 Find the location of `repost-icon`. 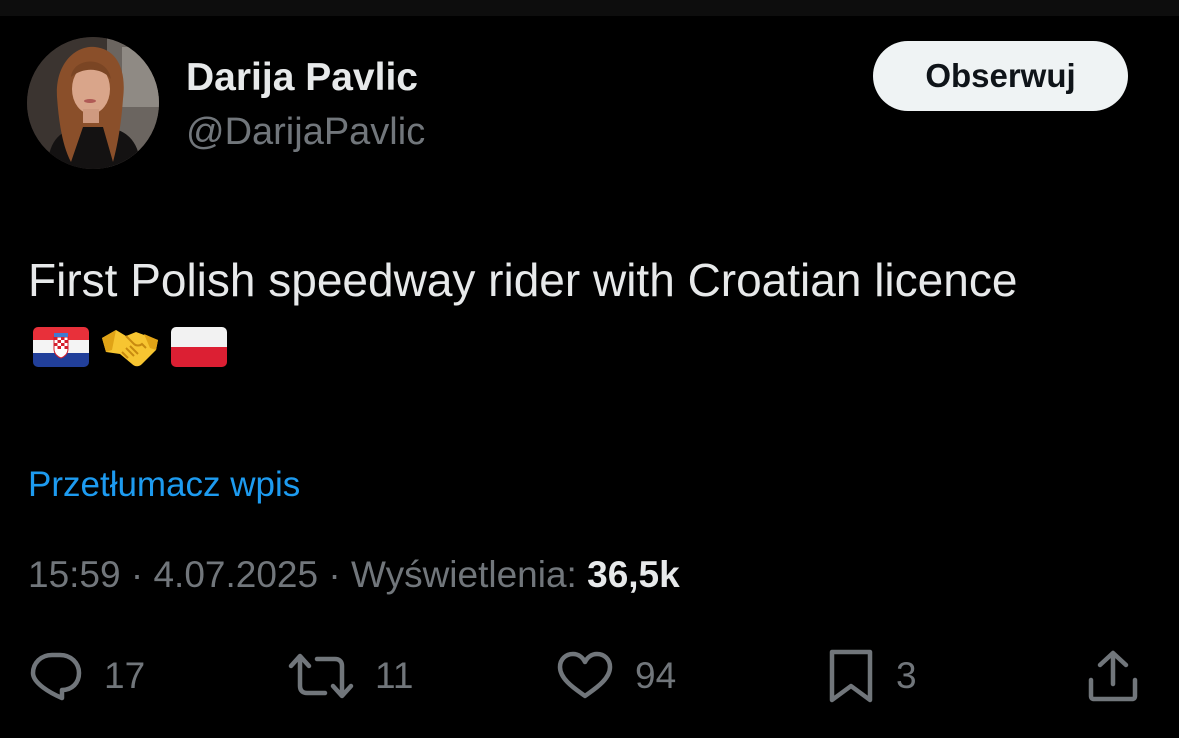

repost-icon is located at coordinates (321, 676).